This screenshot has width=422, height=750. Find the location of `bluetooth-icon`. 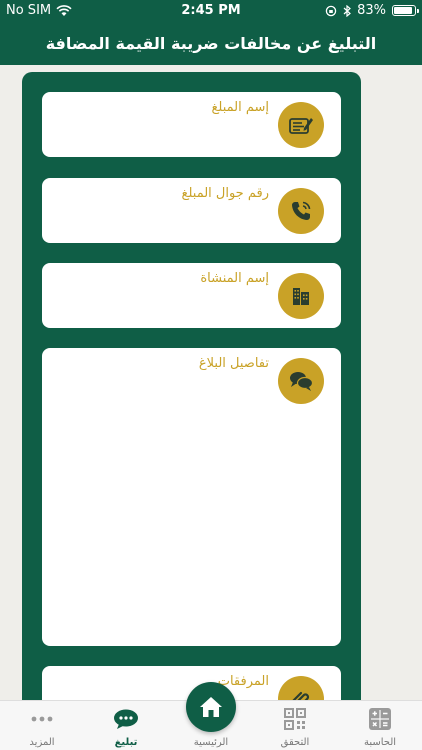

bluetooth-icon is located at coordinates (347, 10).